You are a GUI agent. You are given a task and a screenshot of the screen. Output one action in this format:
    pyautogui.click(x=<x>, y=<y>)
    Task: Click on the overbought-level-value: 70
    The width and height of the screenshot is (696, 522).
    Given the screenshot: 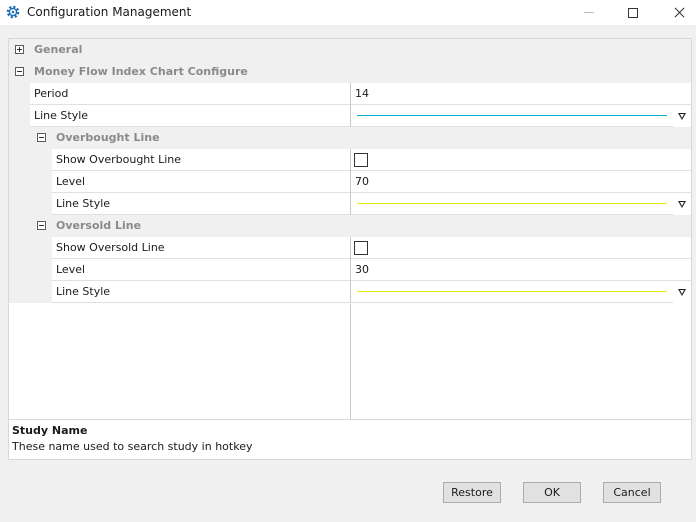 What is the action you would take?
    pyautogui.click(x=520, y=182)
    